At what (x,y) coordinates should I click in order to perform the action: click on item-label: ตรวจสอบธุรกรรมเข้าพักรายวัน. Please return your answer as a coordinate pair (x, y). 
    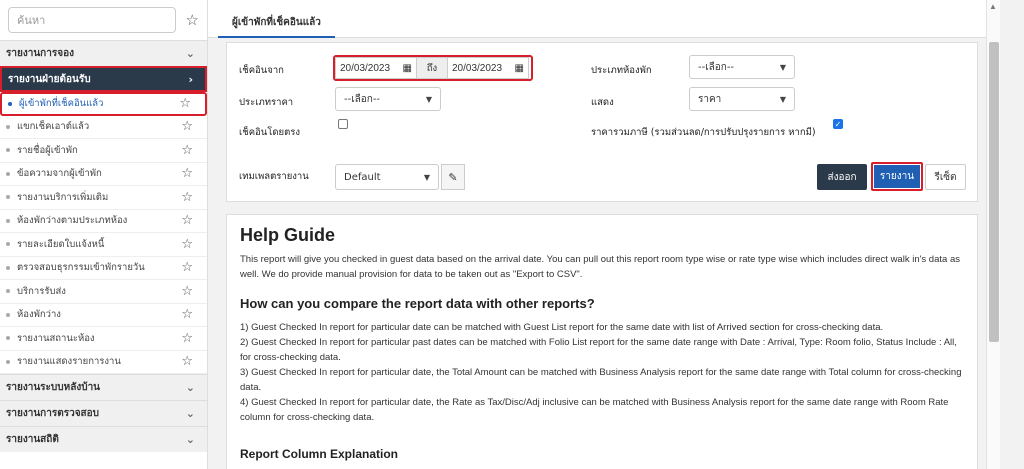
    Looking at the image, I should click on (81, 268).